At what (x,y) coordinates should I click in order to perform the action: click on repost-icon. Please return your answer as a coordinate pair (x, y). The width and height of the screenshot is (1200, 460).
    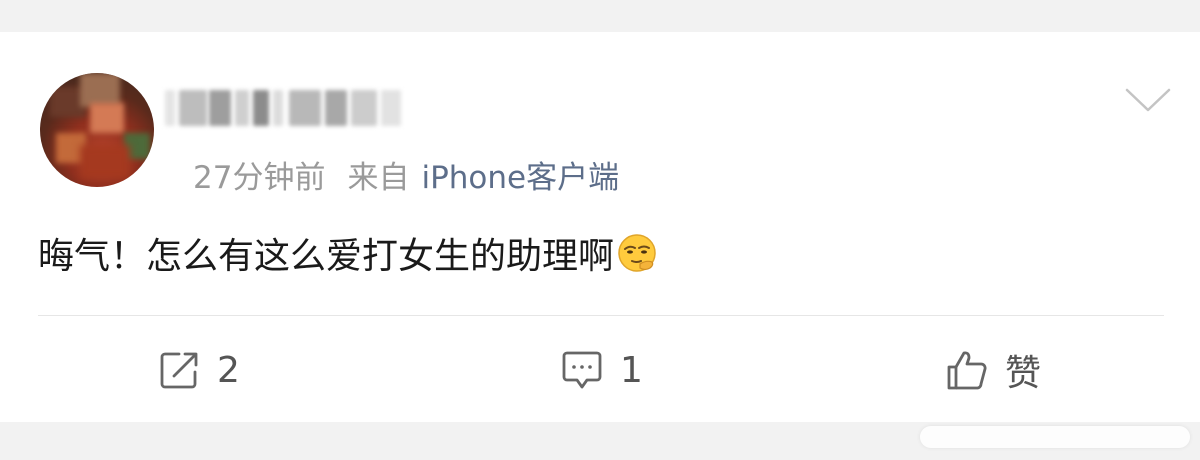
    Looking at the image, I should click on (179, 370).